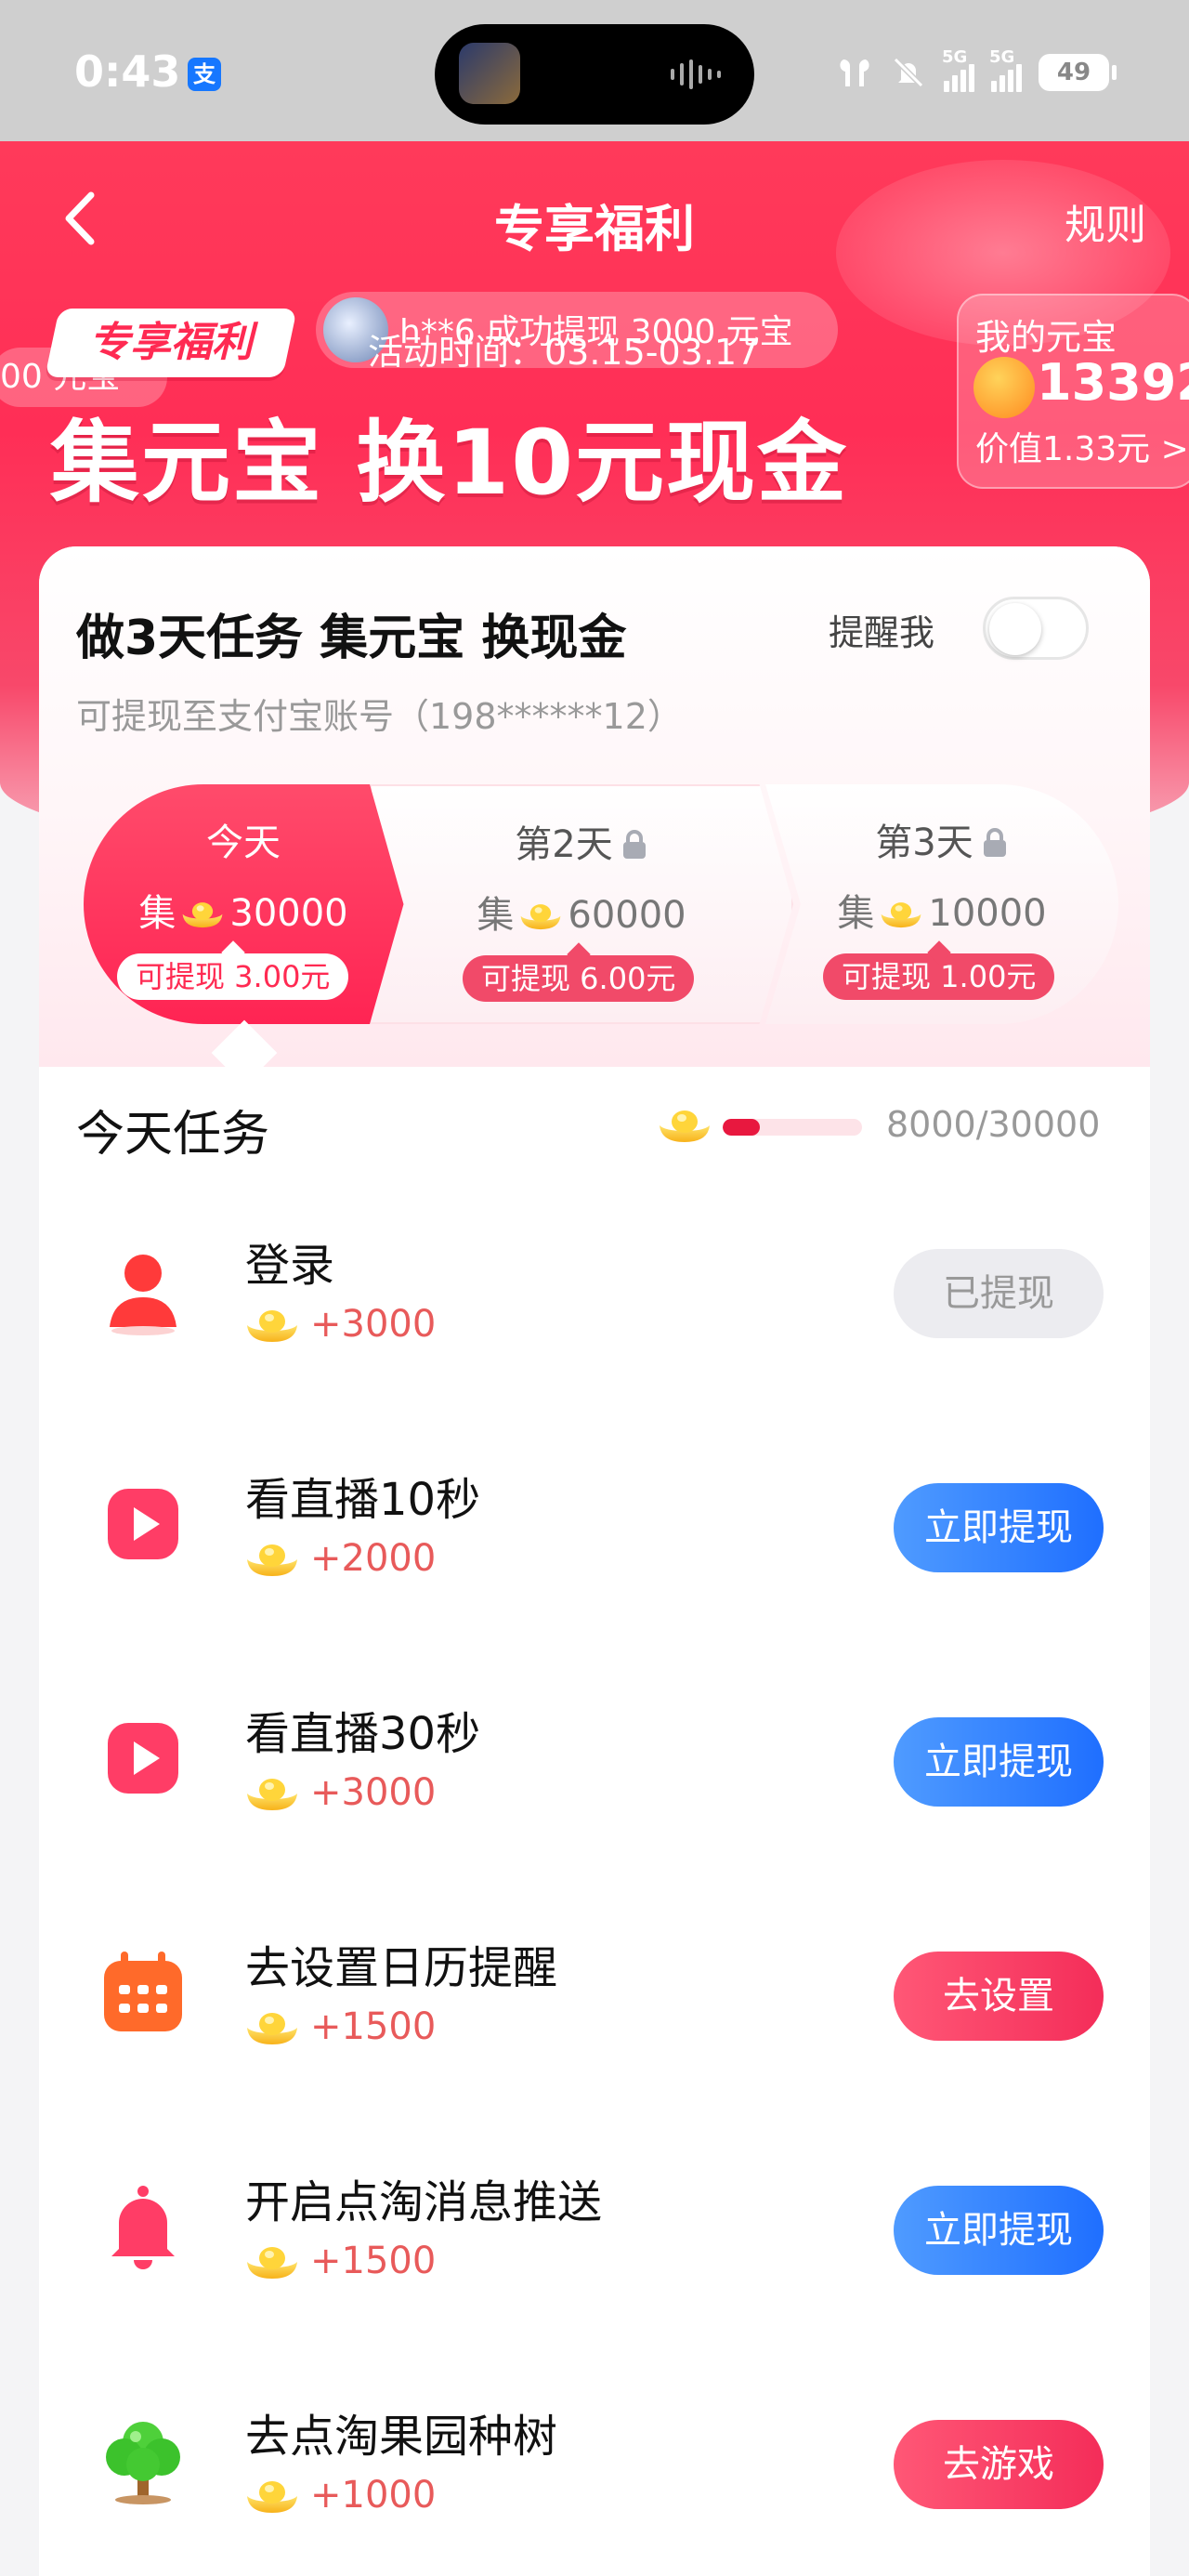 This screenshot has width=1189, height=2576. I want to click on status-icons: 5G 5G 49, so click(976, 72).